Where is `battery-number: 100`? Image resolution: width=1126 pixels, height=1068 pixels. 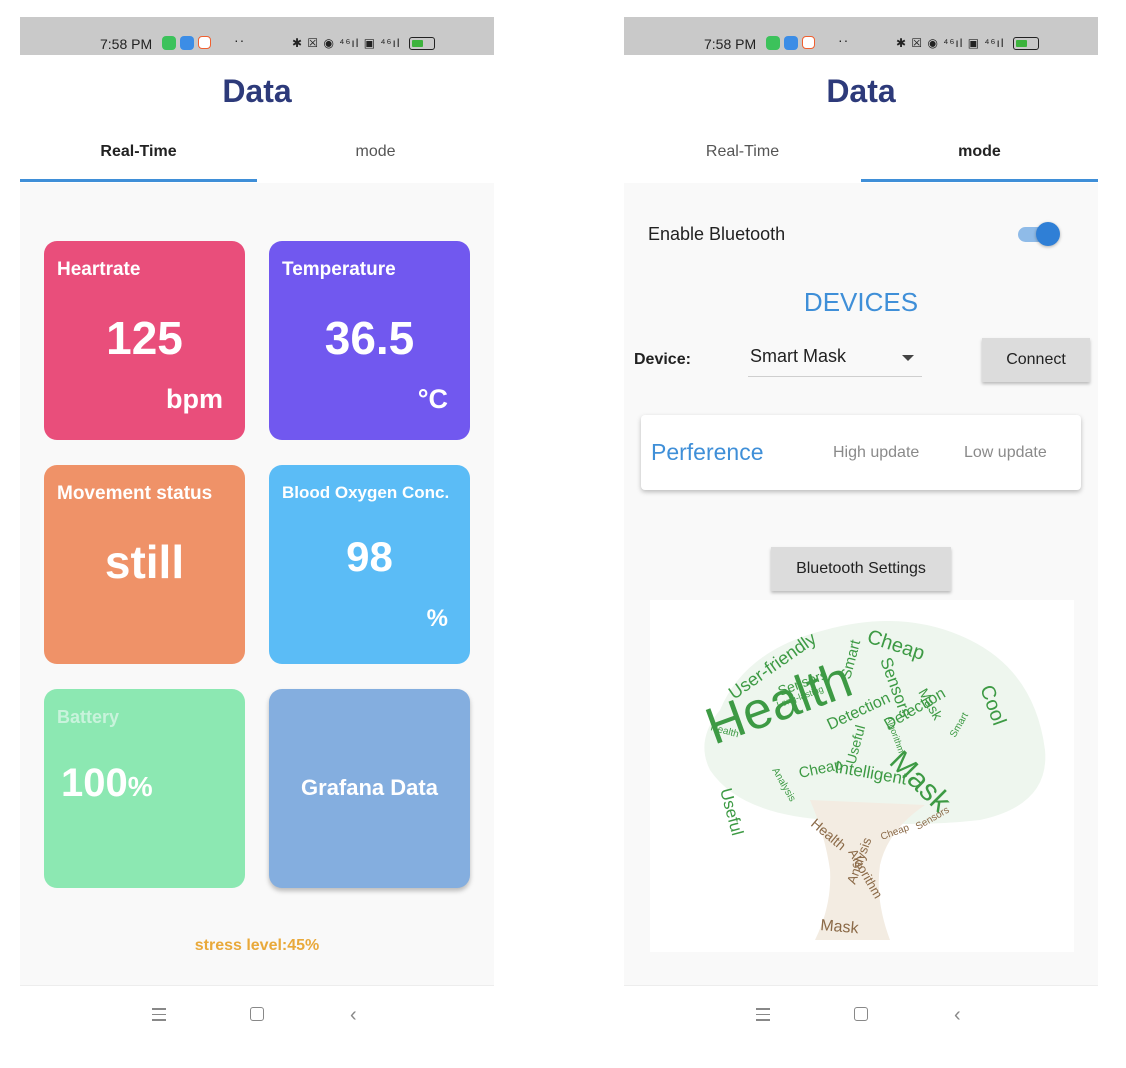
battery-number: 100 is located at coordinates (94, 783).